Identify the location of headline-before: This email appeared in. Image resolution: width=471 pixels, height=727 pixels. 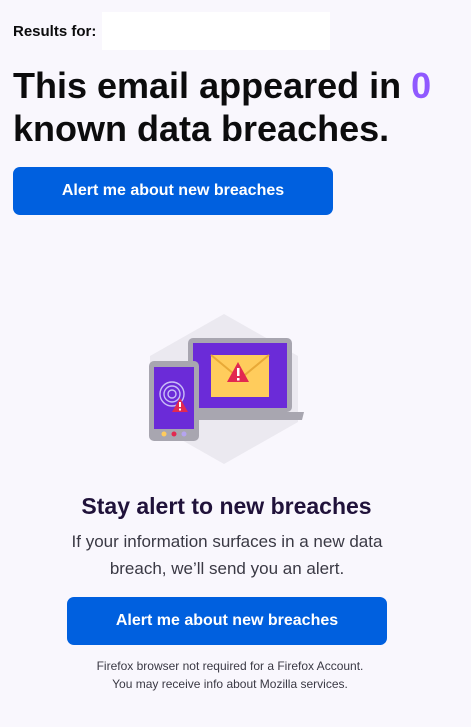
(212, 85).